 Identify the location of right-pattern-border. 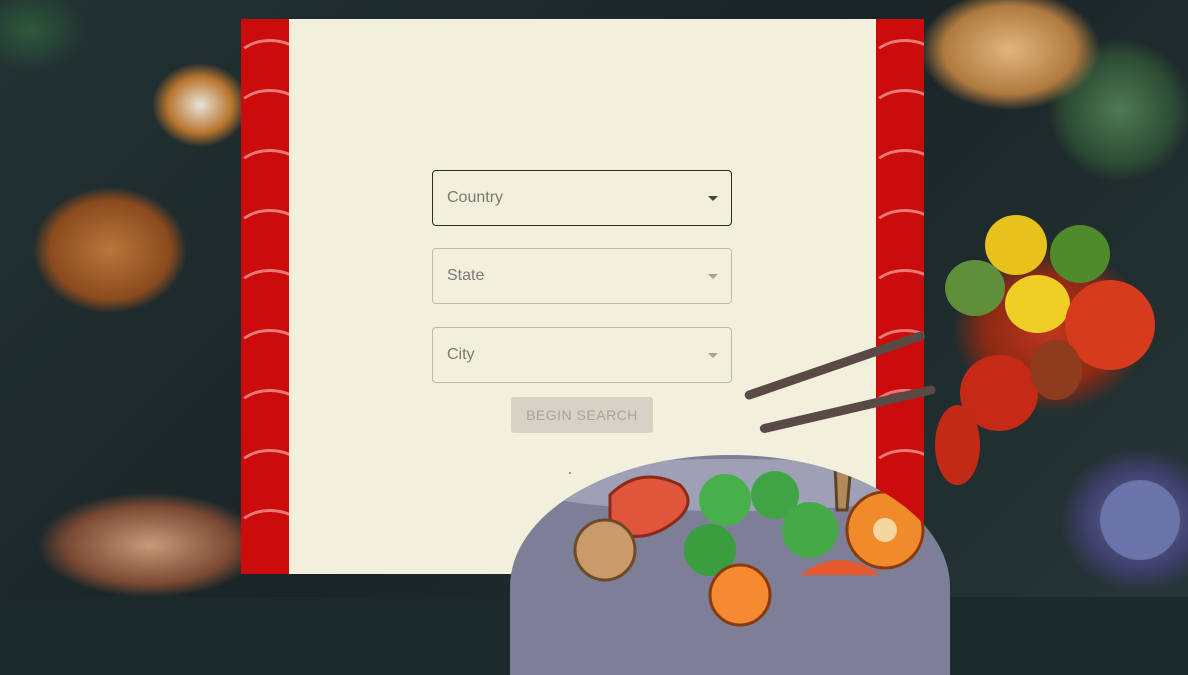
(900, 296).